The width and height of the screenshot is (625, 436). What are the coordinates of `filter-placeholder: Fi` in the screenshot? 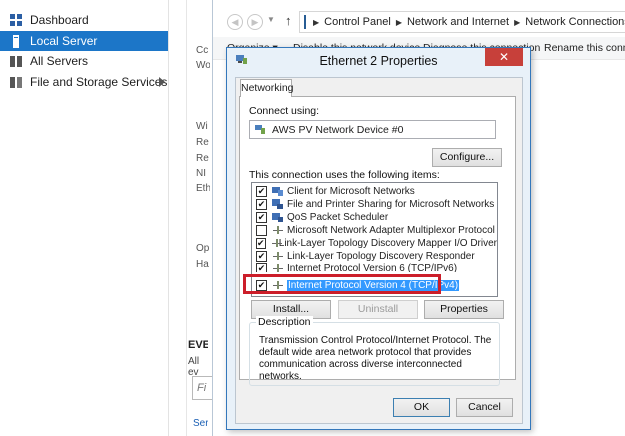 It's located at (202, 388).